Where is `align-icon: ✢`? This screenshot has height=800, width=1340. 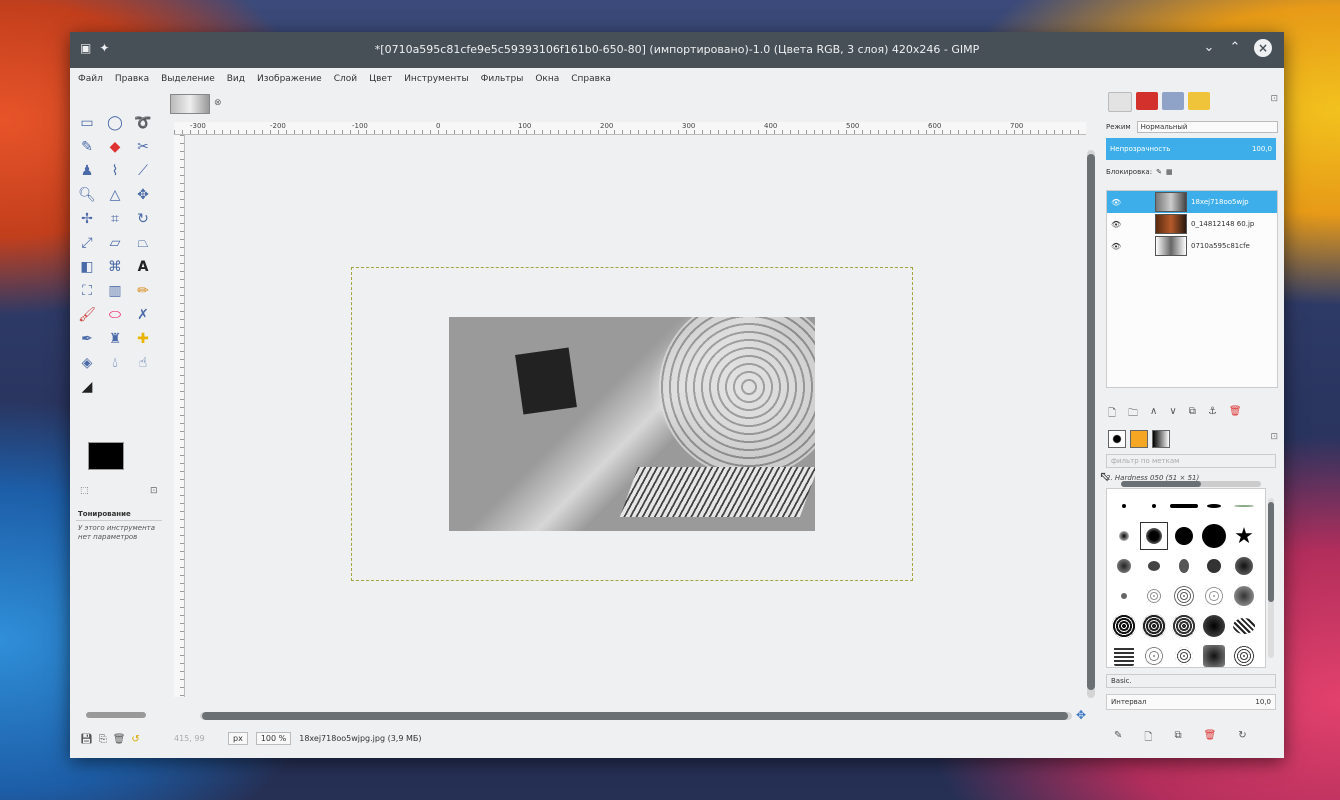
align-icon: ✢ is located at coordinates (87, 219).